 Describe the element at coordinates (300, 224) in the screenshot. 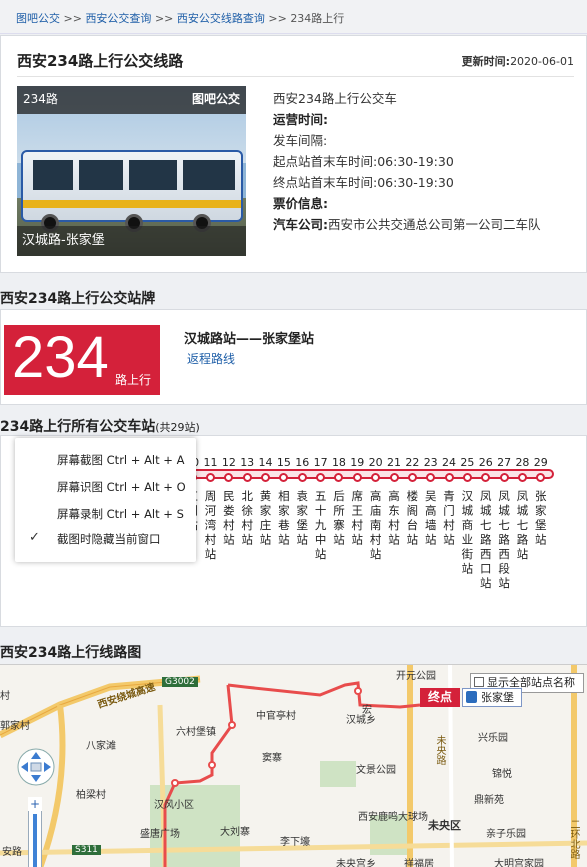

I see `company-label: 汽车公司:` at that location.